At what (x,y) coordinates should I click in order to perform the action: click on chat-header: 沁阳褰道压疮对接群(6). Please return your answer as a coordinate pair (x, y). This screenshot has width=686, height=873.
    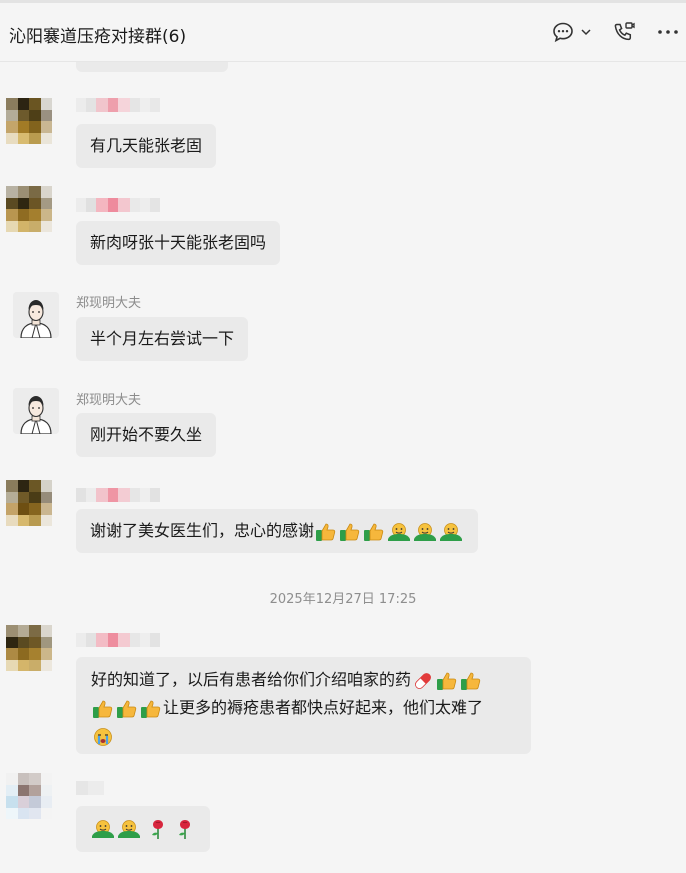
    Looking at the image, I should click on (343, 32).